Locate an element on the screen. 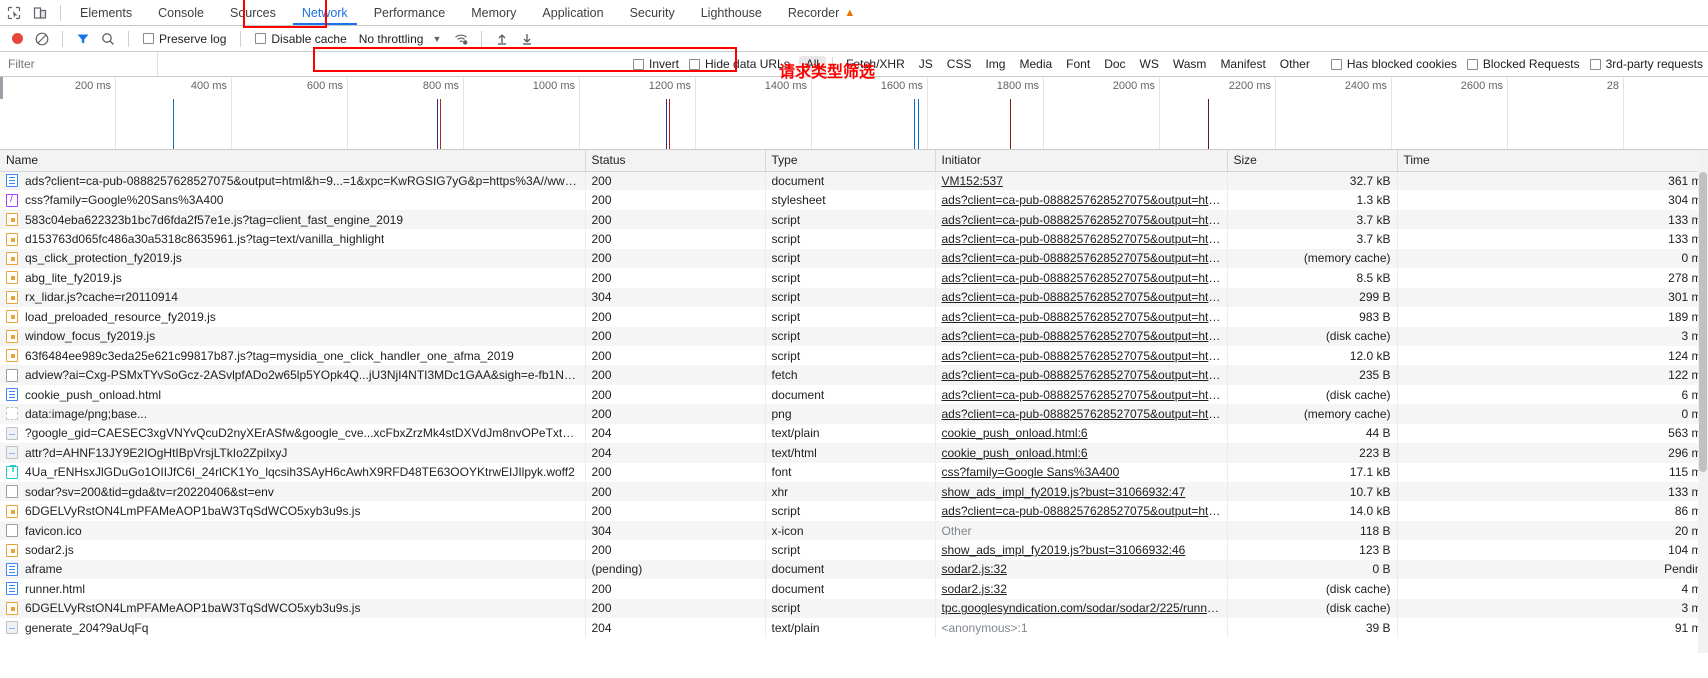  initiator-link: show_ads_impl_fy2019.js?bust=31066932:46 is located at coordinates (1064, 550).